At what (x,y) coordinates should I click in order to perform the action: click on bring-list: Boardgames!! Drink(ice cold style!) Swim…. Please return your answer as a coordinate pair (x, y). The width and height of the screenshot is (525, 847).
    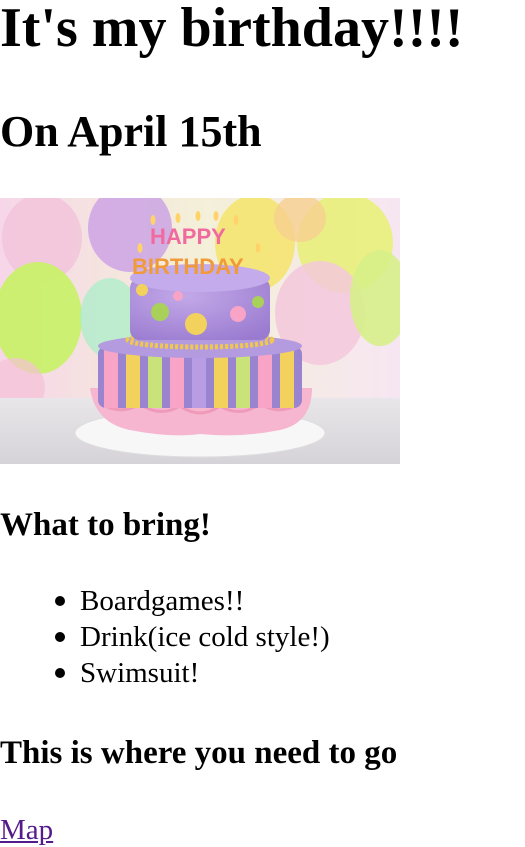
    Looking at the image, I should click on (165, 637).